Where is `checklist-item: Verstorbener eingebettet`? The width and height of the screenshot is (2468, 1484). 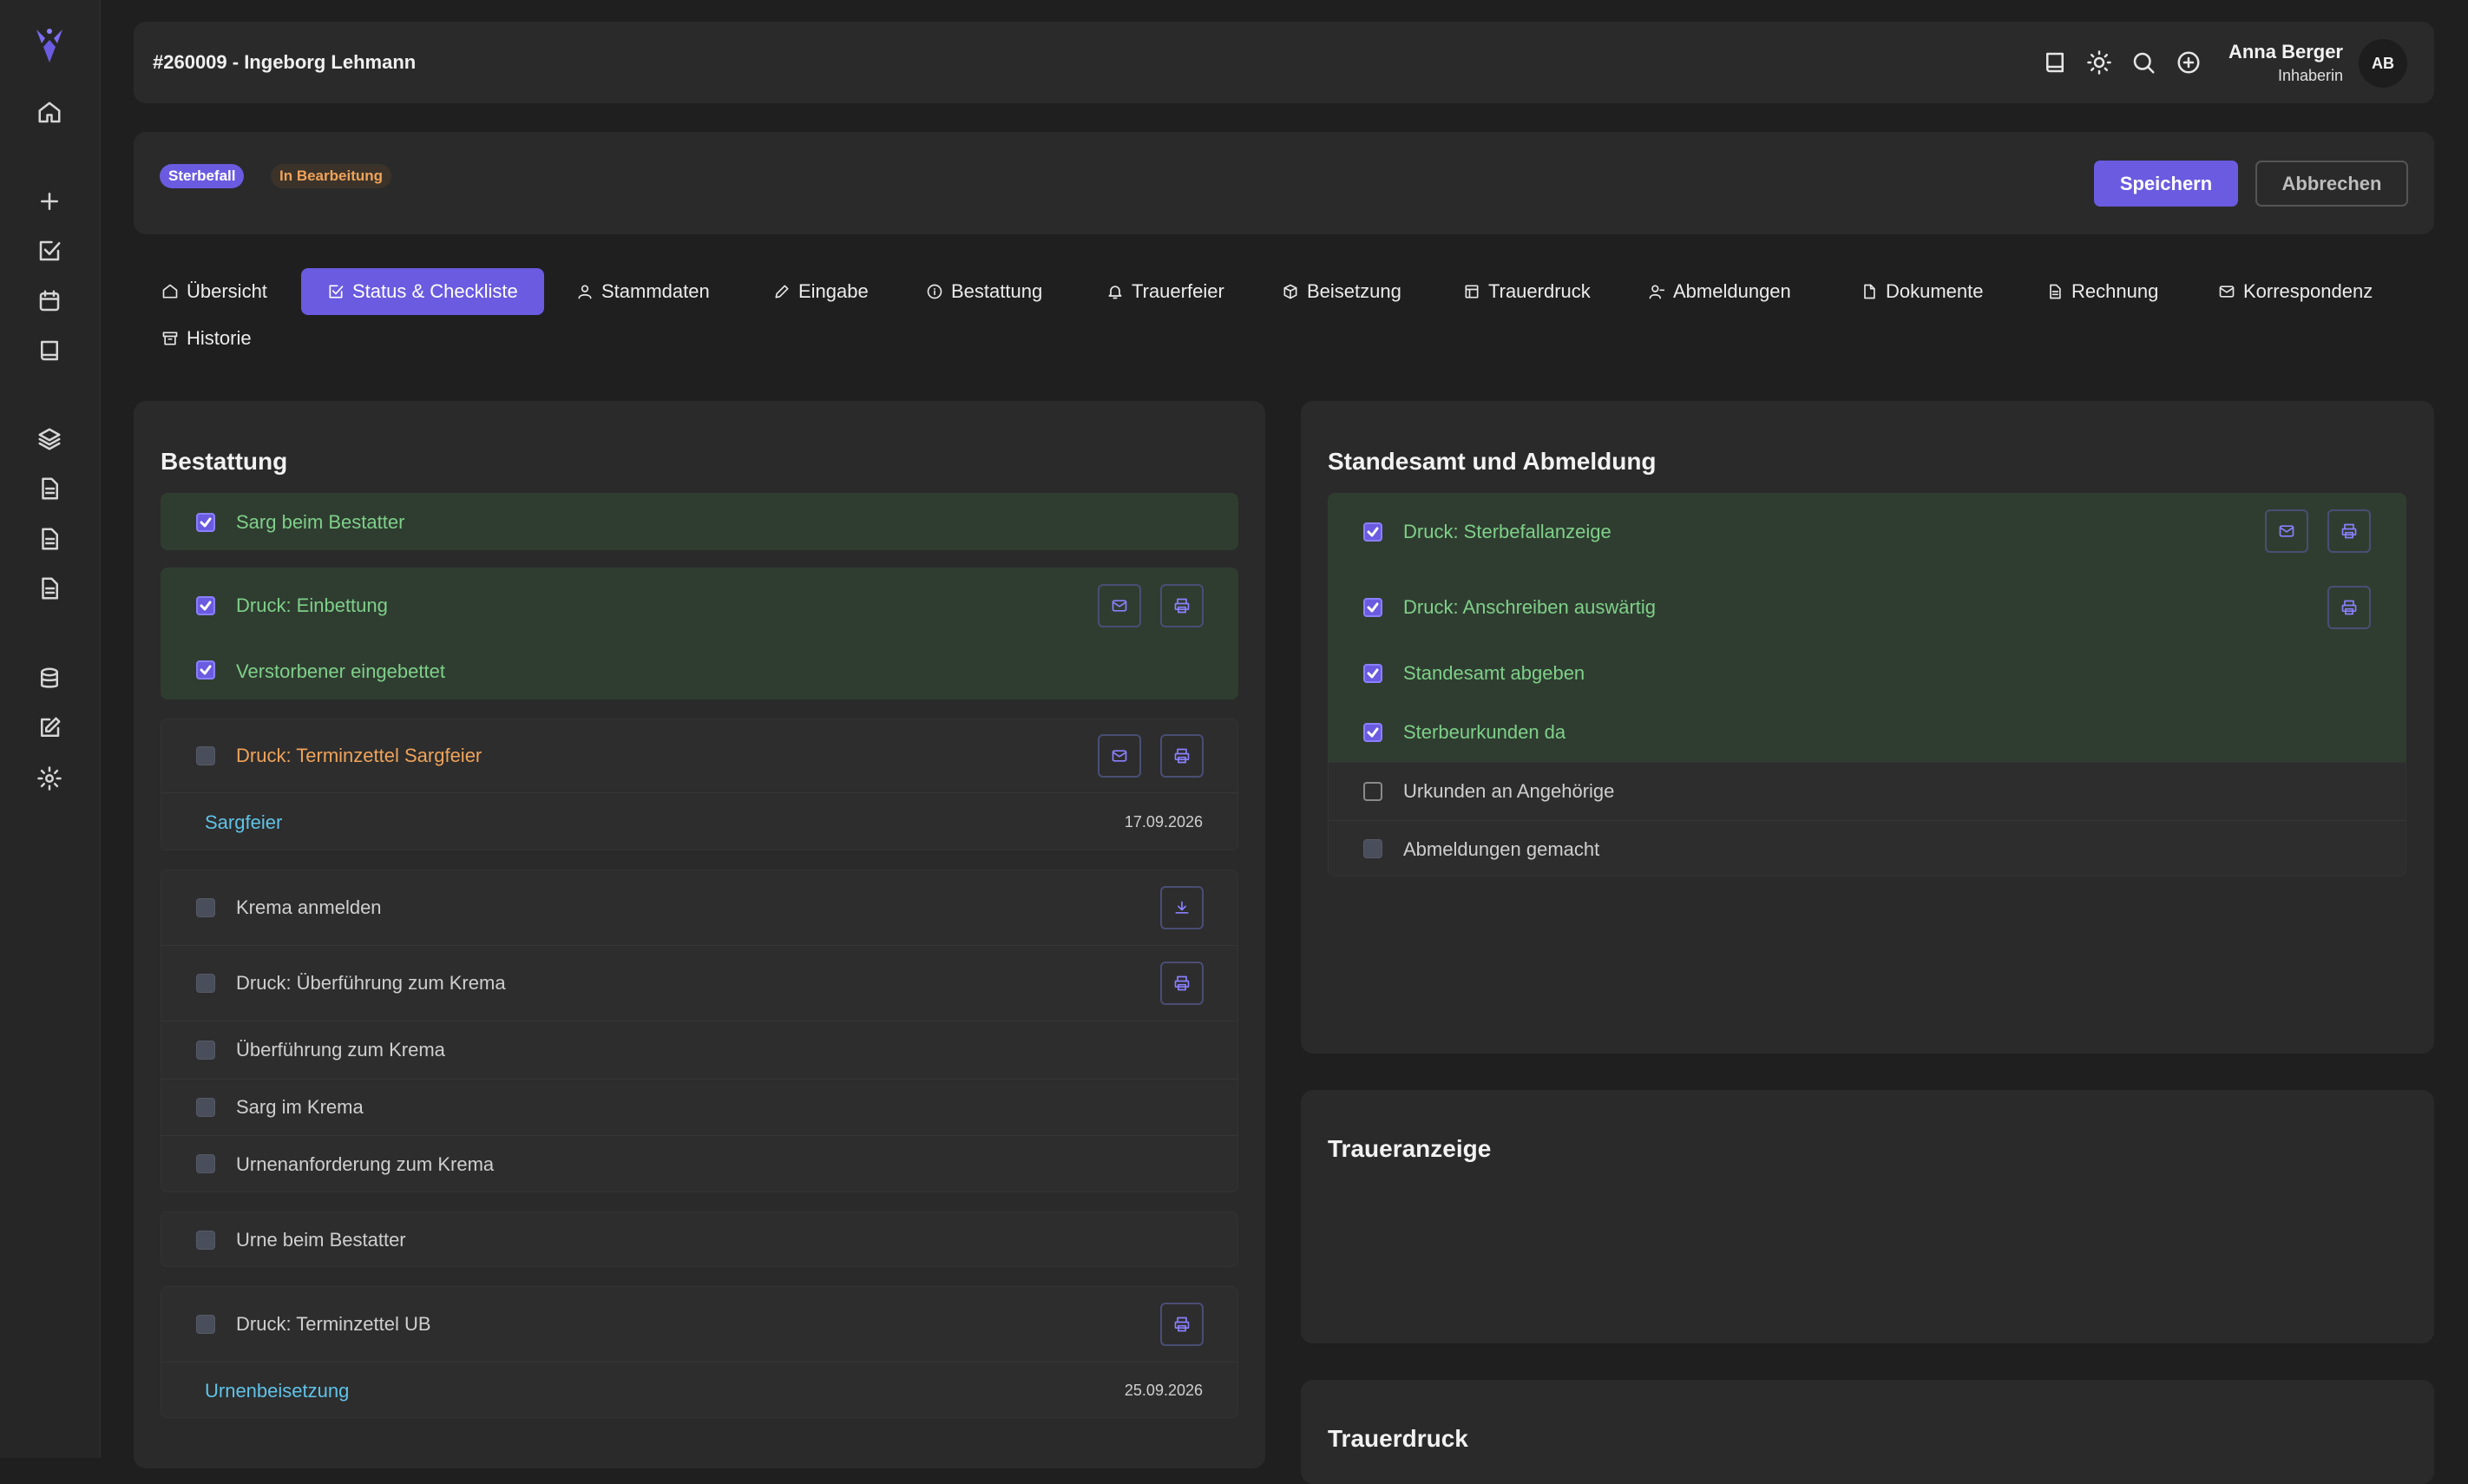
checklist-item: Verstorbener eingebettet is located at coordinates (699, 671).